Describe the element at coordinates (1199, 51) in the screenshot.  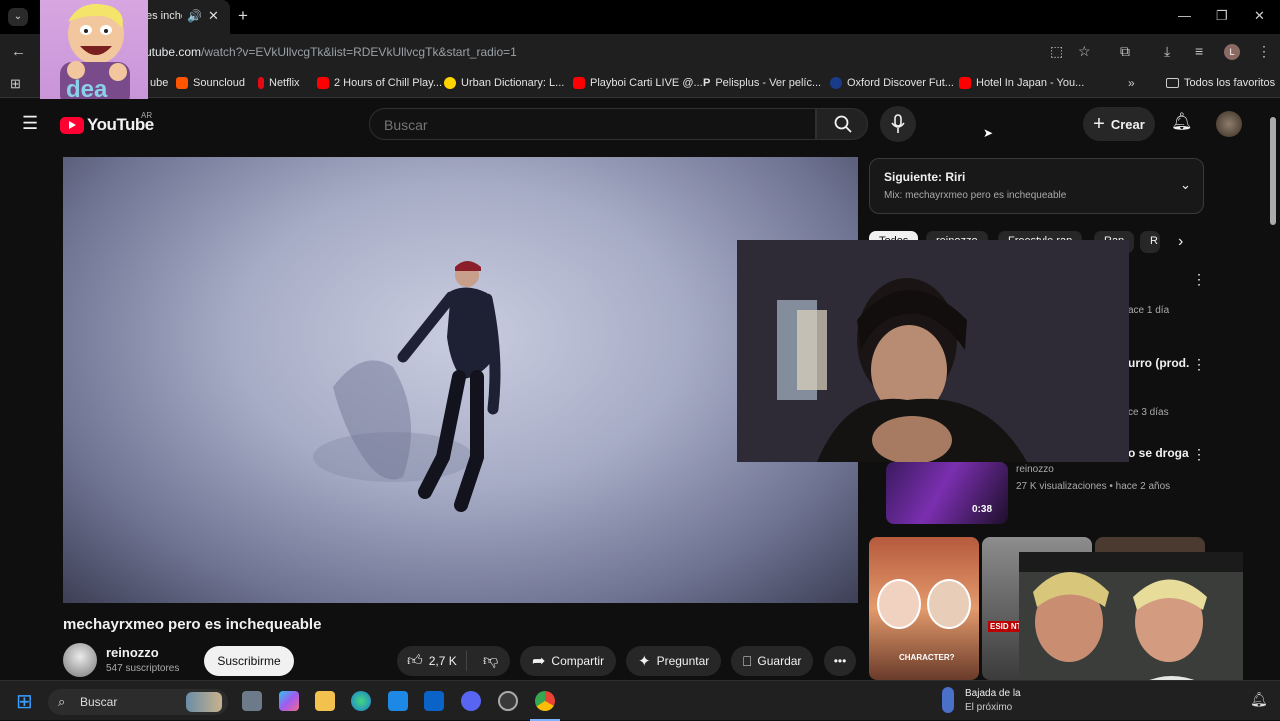
I see `media-control-icon: ≡` at that location.